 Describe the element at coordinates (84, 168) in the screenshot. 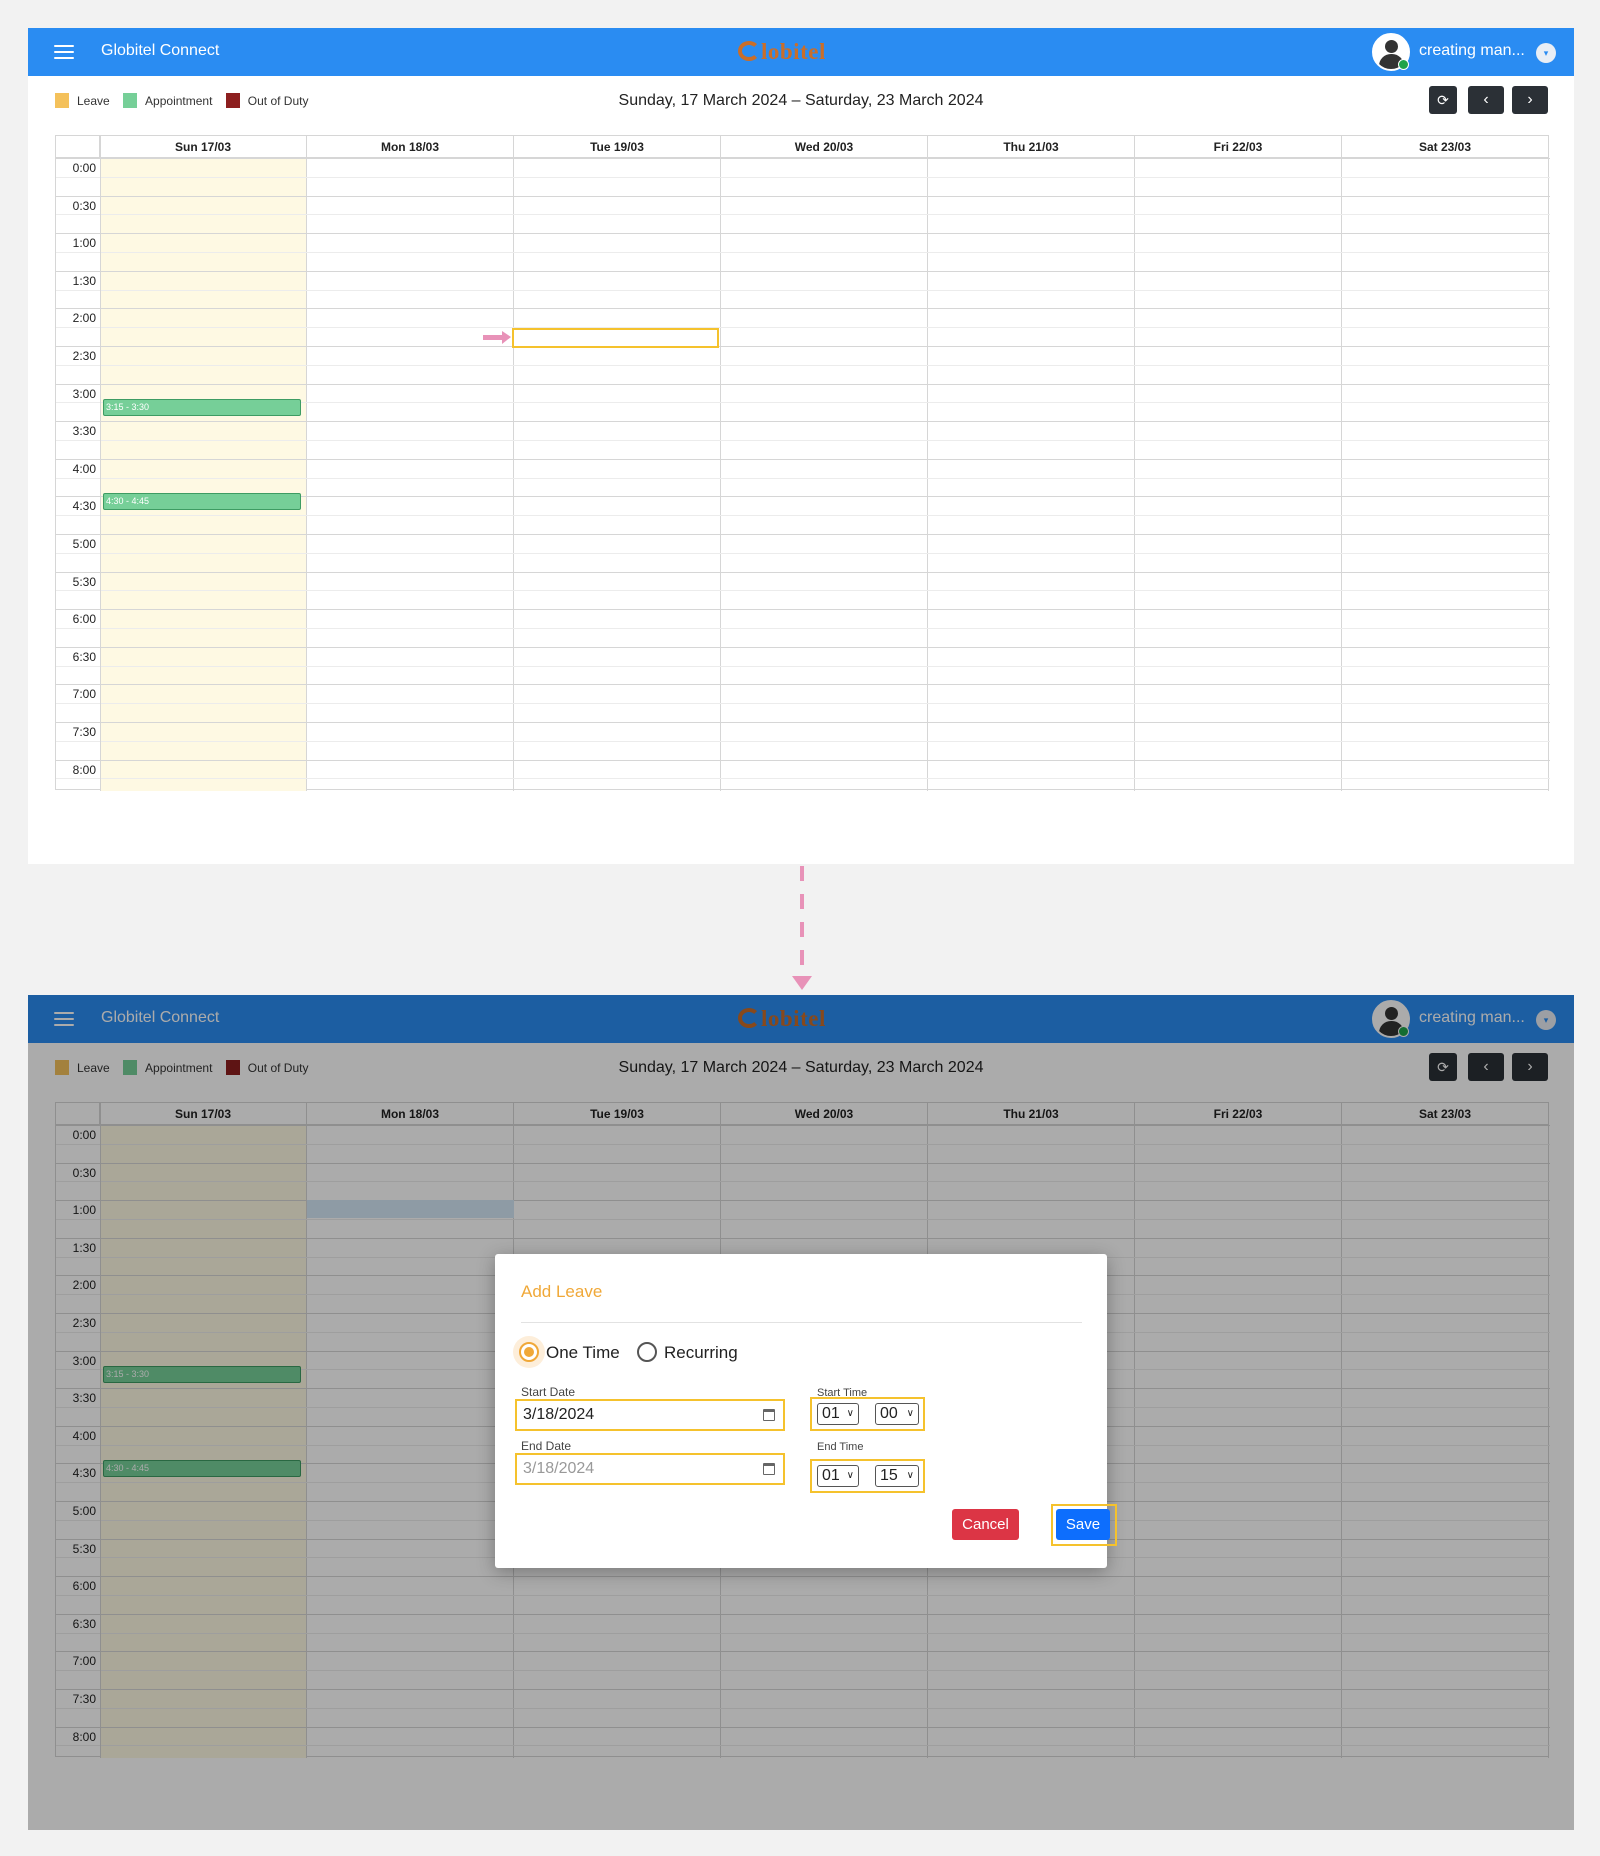

I see `time-label: 0:00` at that location.